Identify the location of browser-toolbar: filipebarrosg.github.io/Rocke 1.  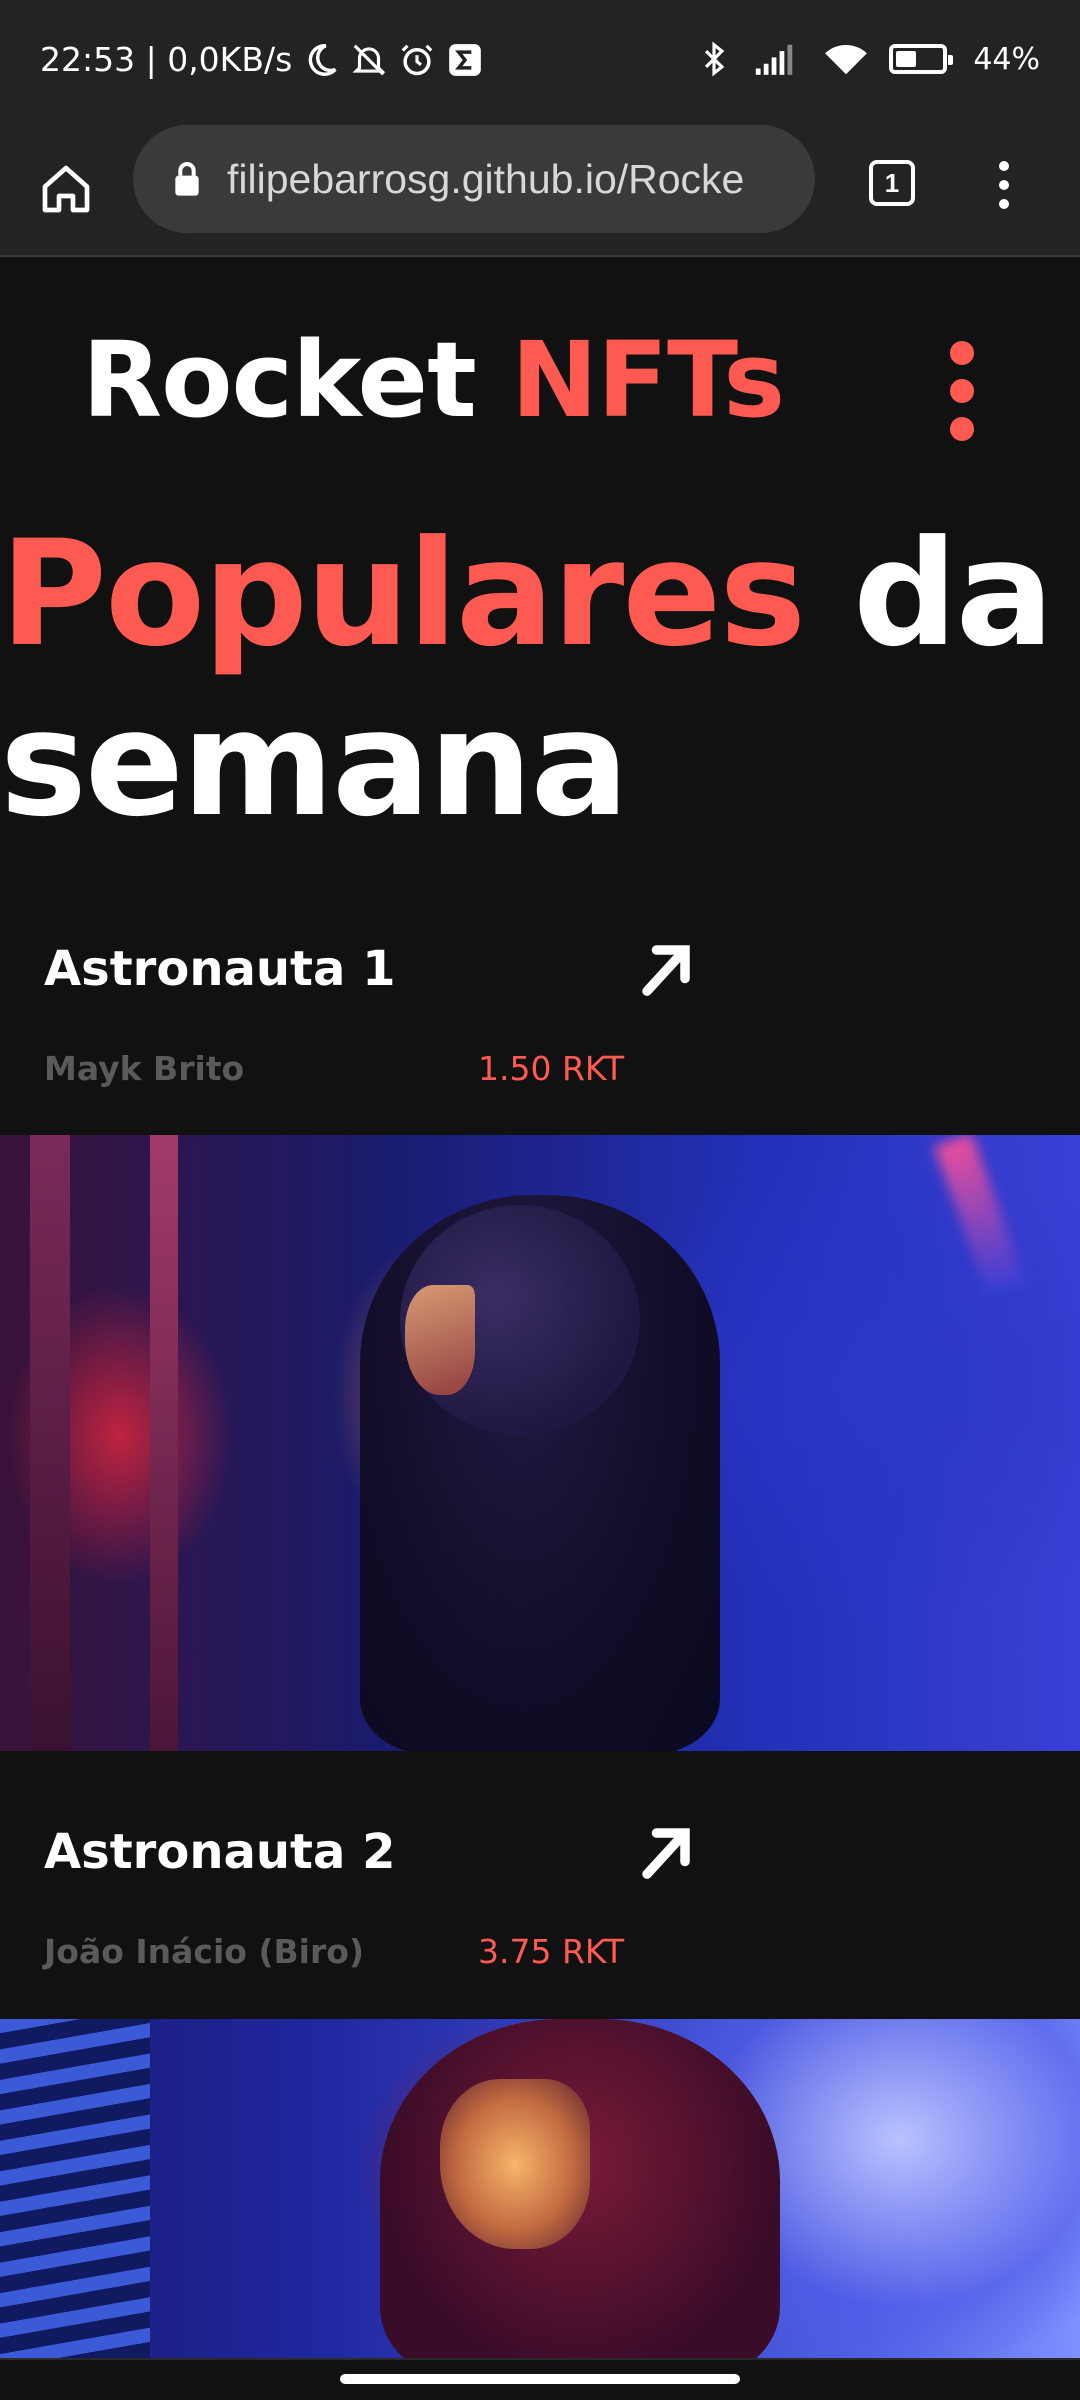
(540, 191).